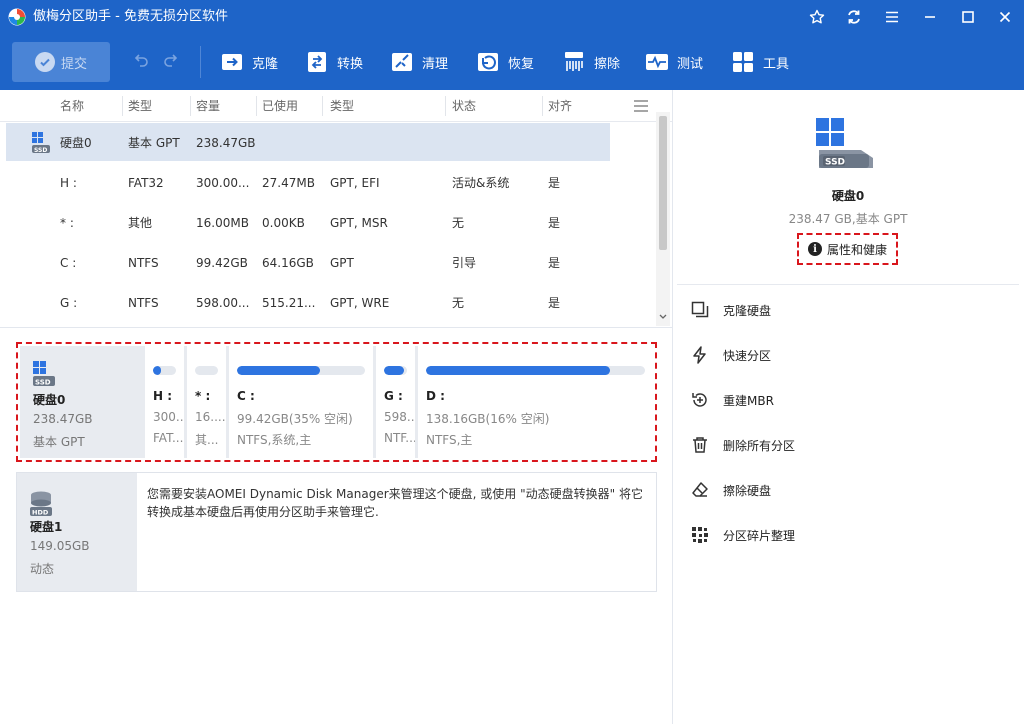  I want to click on col-align: 对齐, so click(560, 106).